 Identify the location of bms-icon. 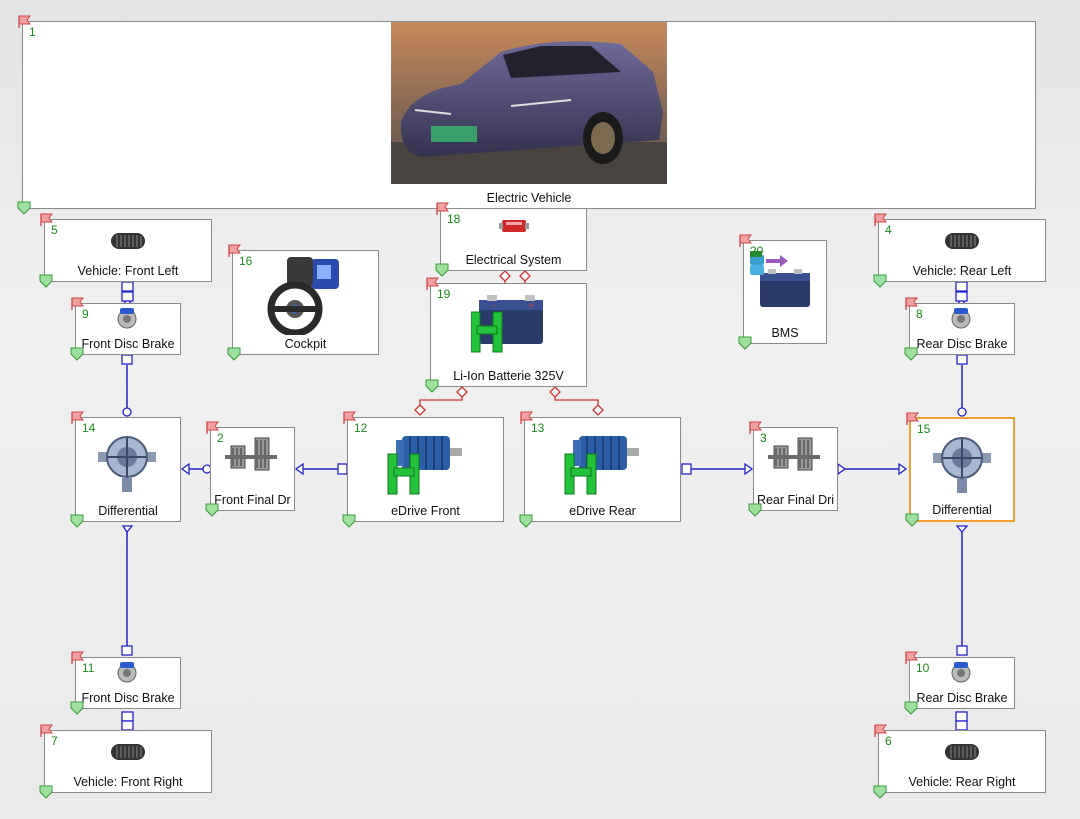
(781, 282).